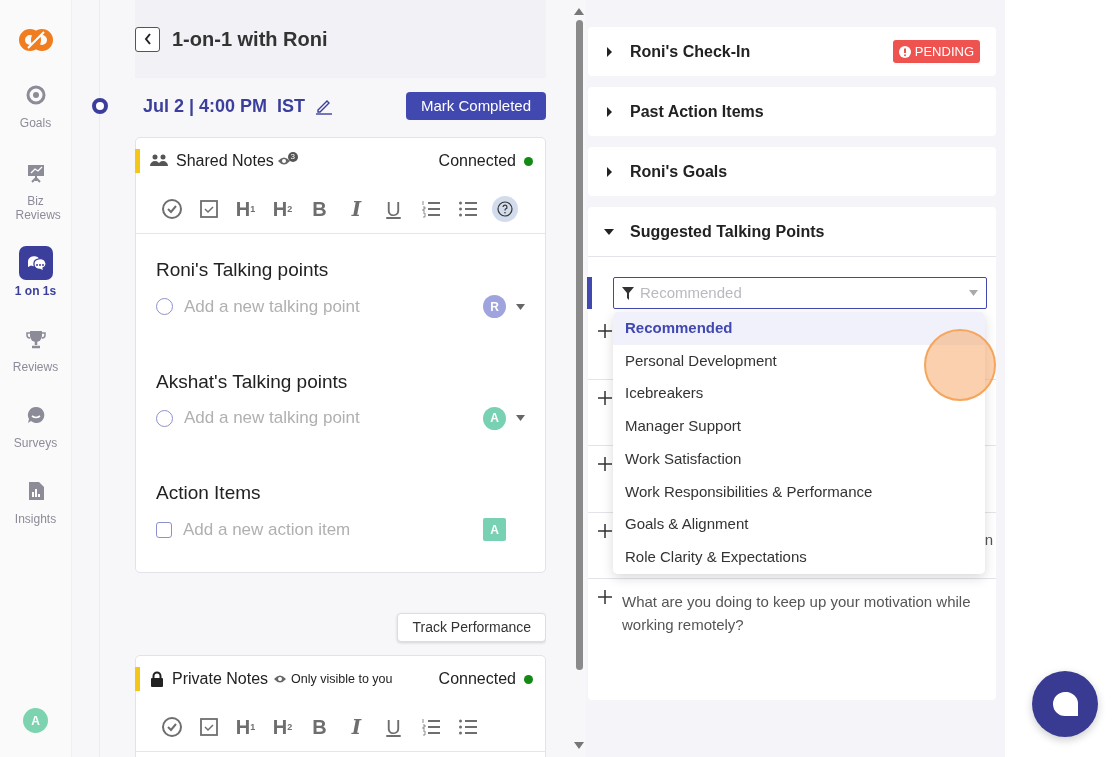 The width and height of the screenshot is (1120, 757). What do you see at coordinates (342, 679) in the screenshot?
I see `visibility-note: Only visible to you` at bounding box center [342, 679].